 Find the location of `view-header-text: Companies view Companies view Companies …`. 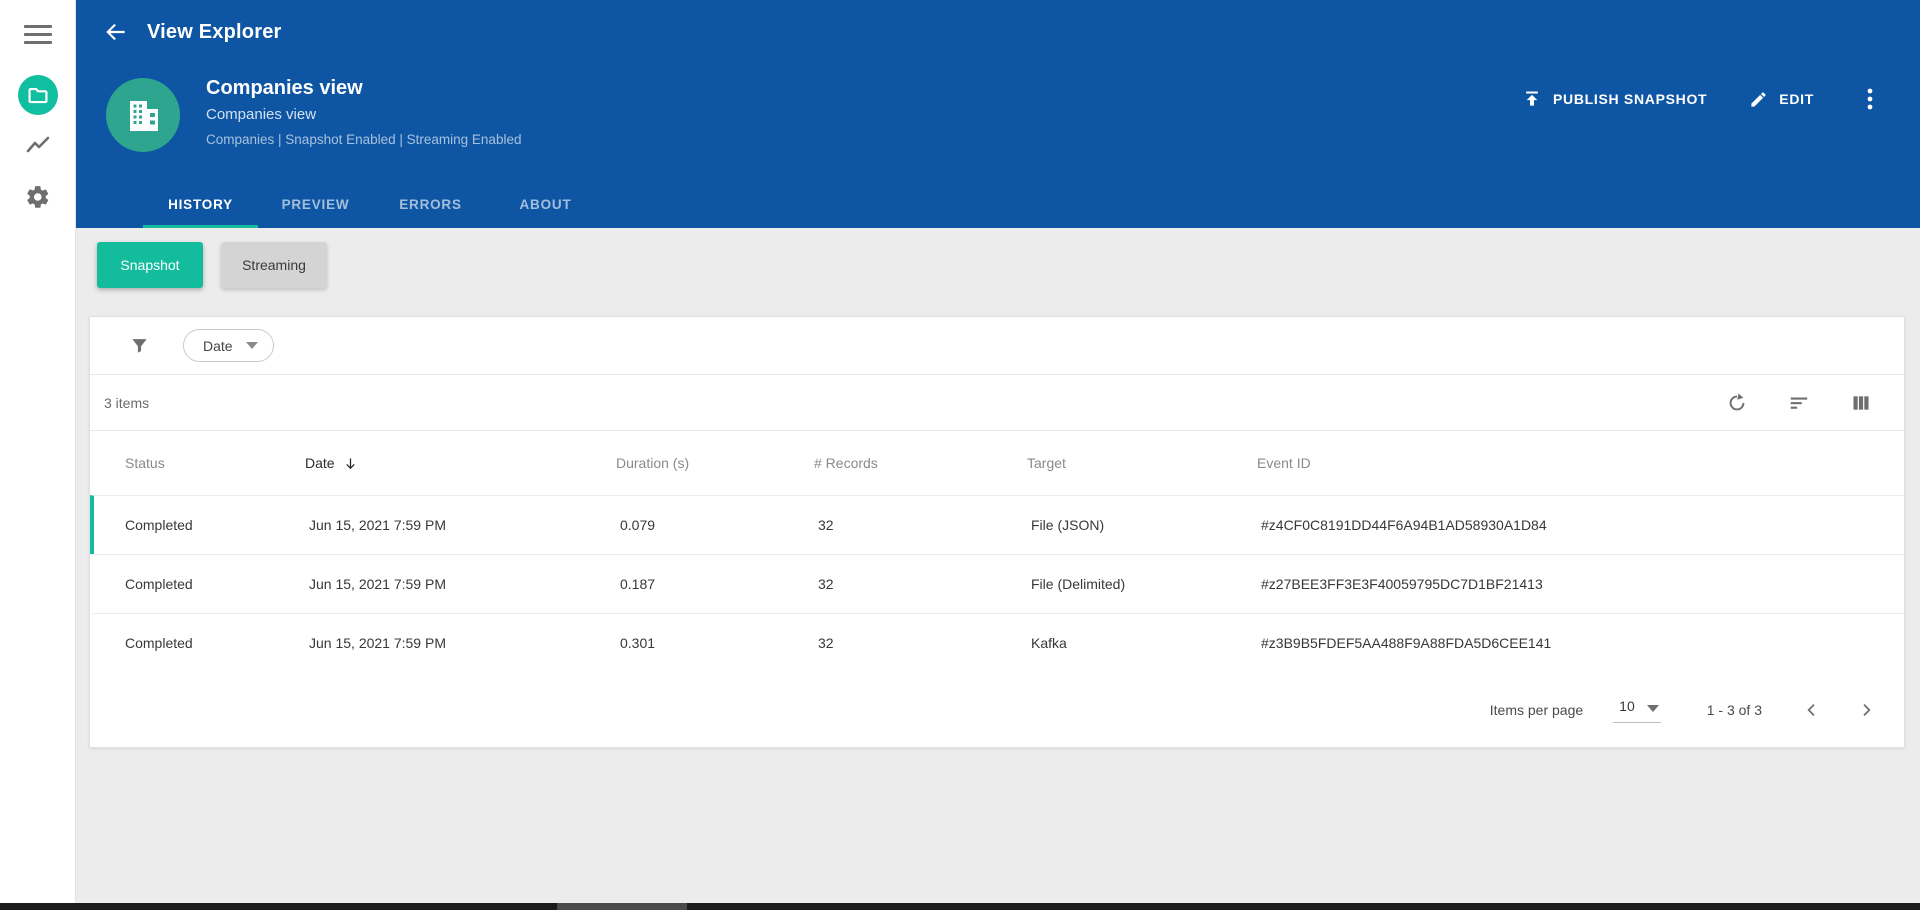

view-header-text: Companies view Companies view Companies … is located at coordinates (363, 128).